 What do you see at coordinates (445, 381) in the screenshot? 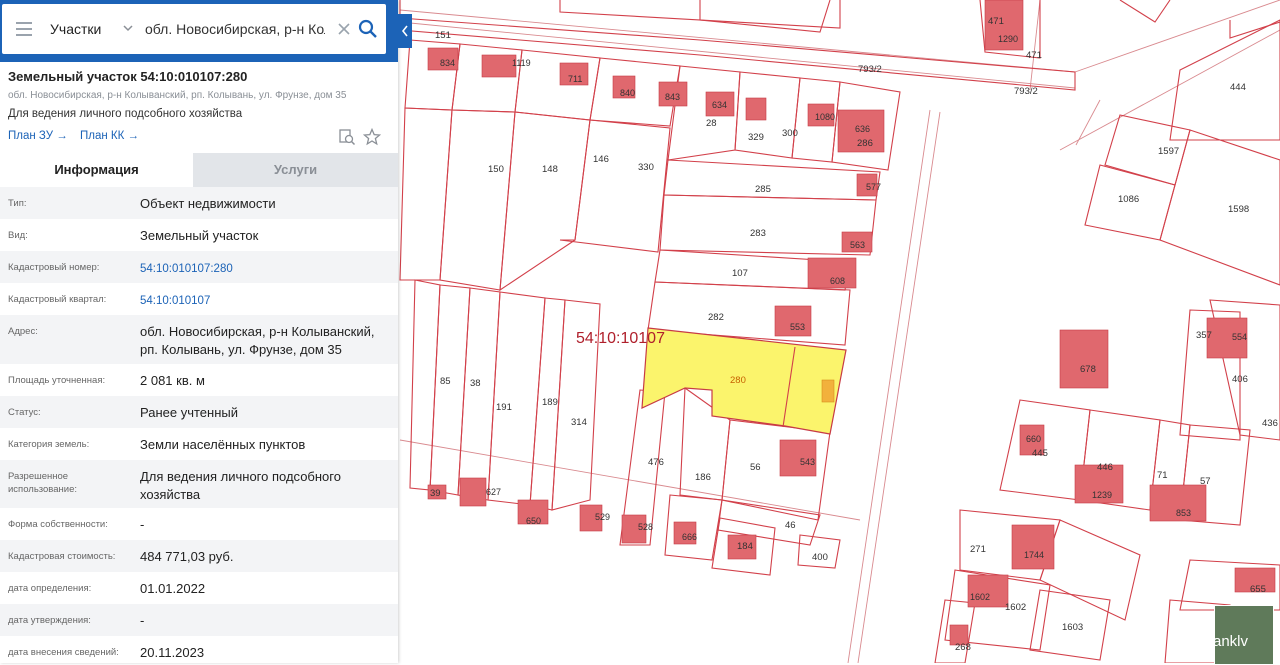
I see `svg-text: 85` at bounding box center [445, 381].